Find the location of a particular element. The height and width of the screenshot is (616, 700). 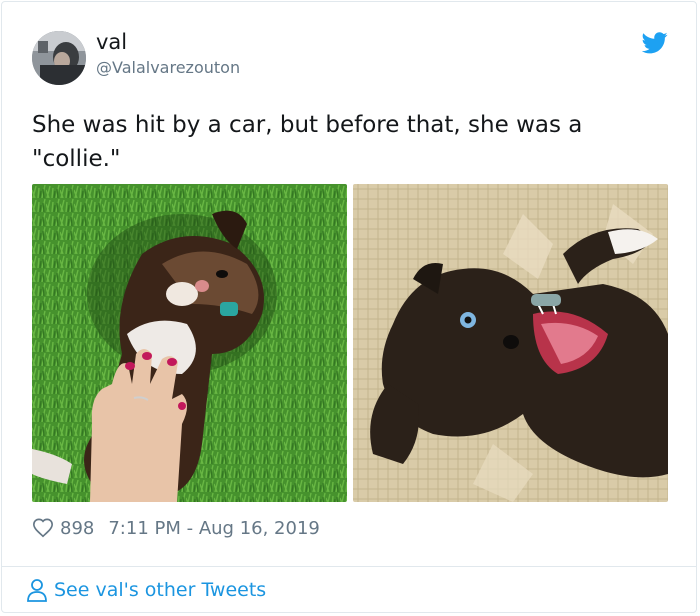

person-icon is located at coordinates (37, 590).